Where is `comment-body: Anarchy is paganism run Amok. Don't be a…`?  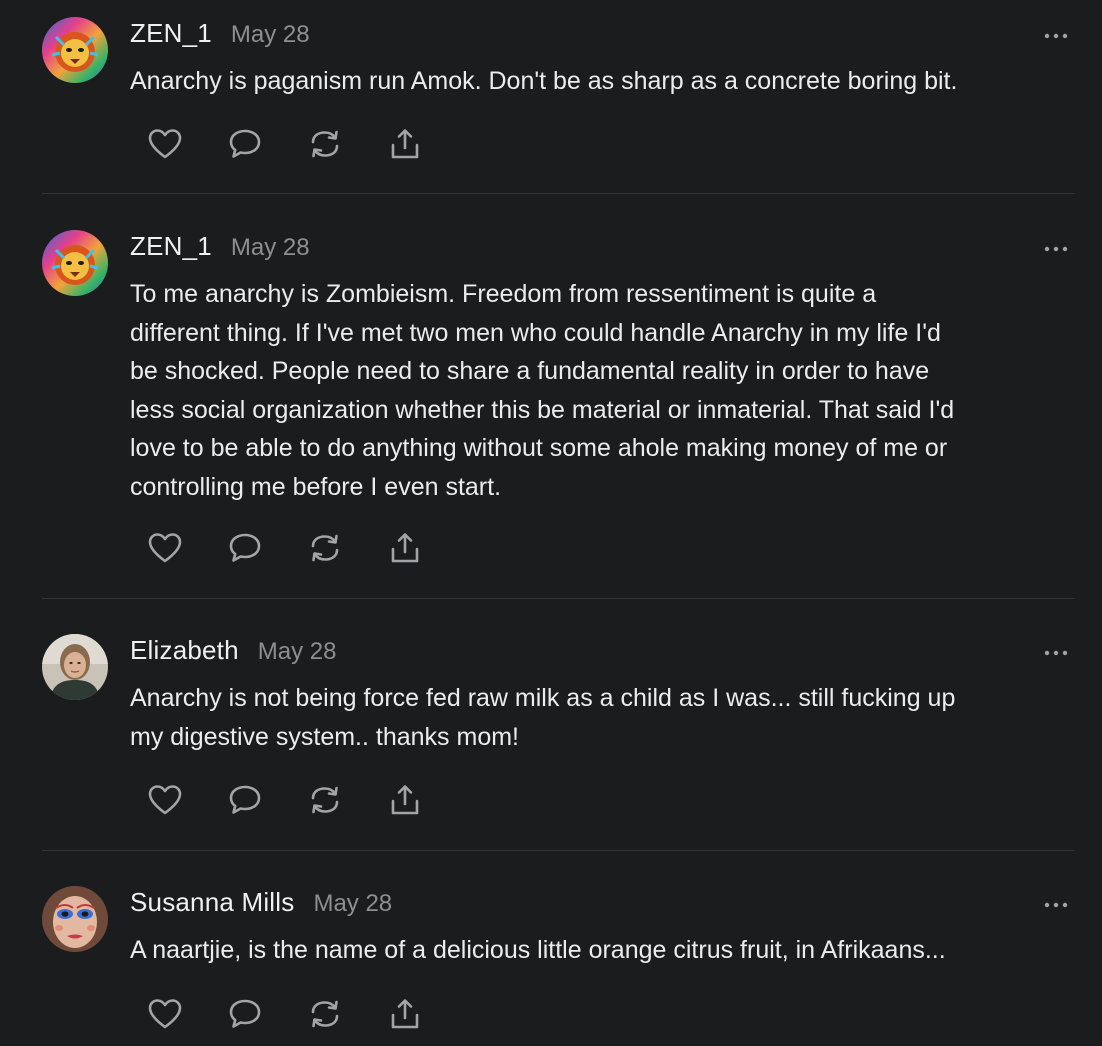
comment-body: Anarchy is paganism run Amok. Don't be a… is located at coordinates (544, 81).